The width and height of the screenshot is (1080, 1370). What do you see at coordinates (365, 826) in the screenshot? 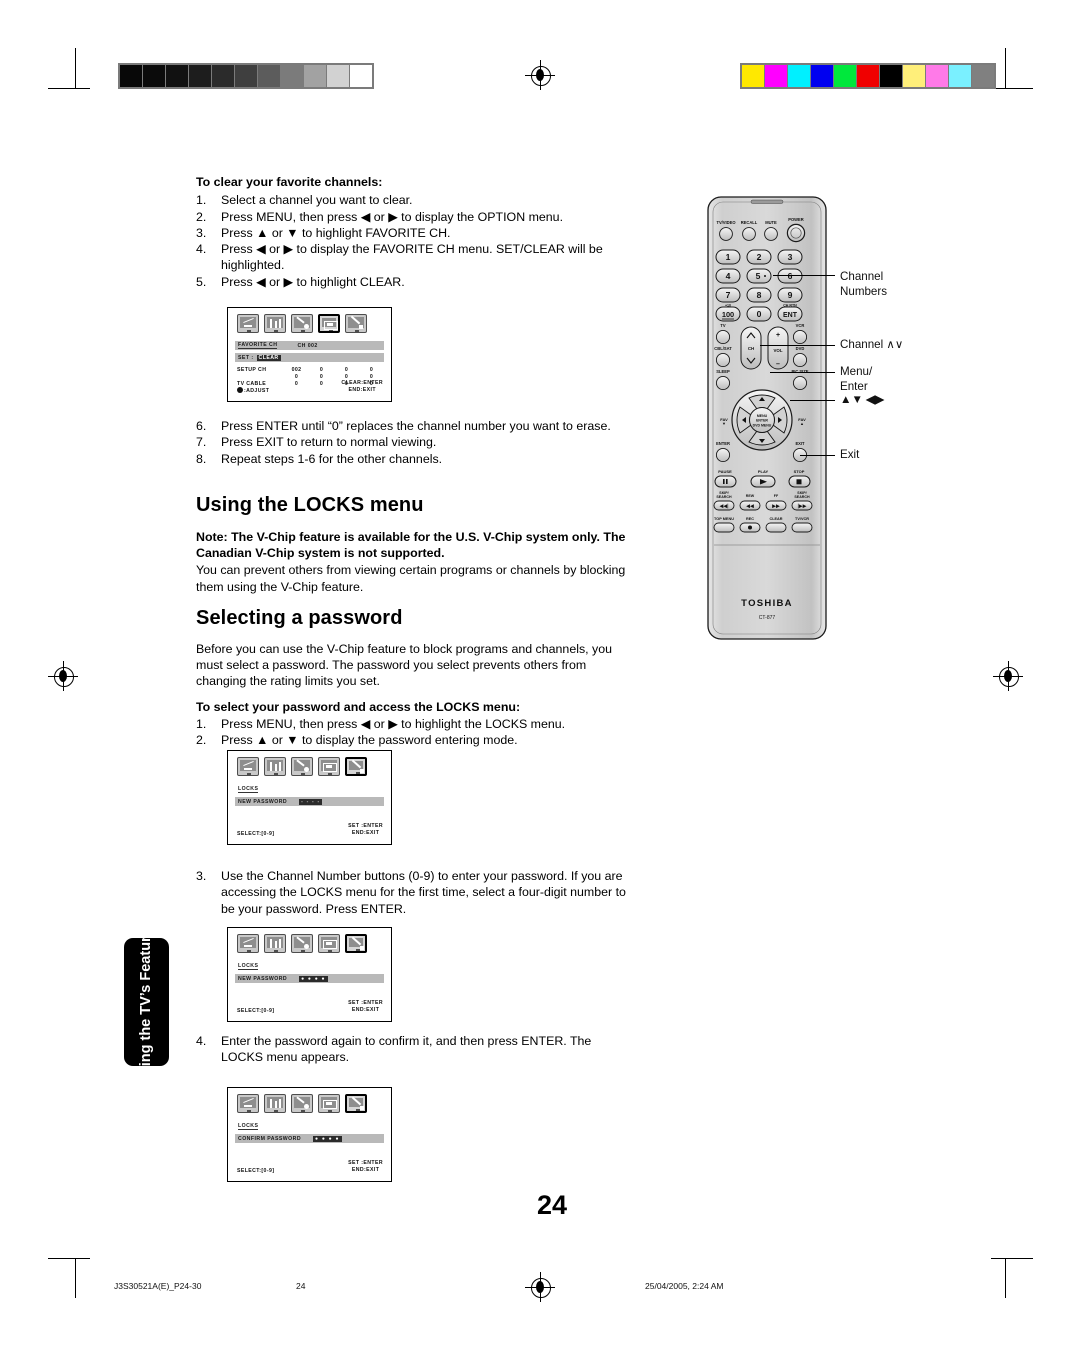
I see `osd-hint-set: SET :ENTER` at bounding box center [365, 826].